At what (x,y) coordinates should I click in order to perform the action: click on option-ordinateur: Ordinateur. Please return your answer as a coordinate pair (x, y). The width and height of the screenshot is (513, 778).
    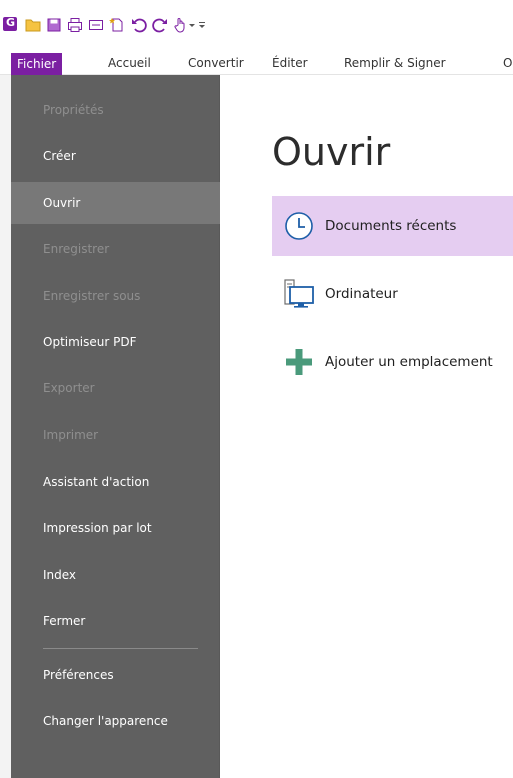
    Looking at the image, I should click on (392, 294).